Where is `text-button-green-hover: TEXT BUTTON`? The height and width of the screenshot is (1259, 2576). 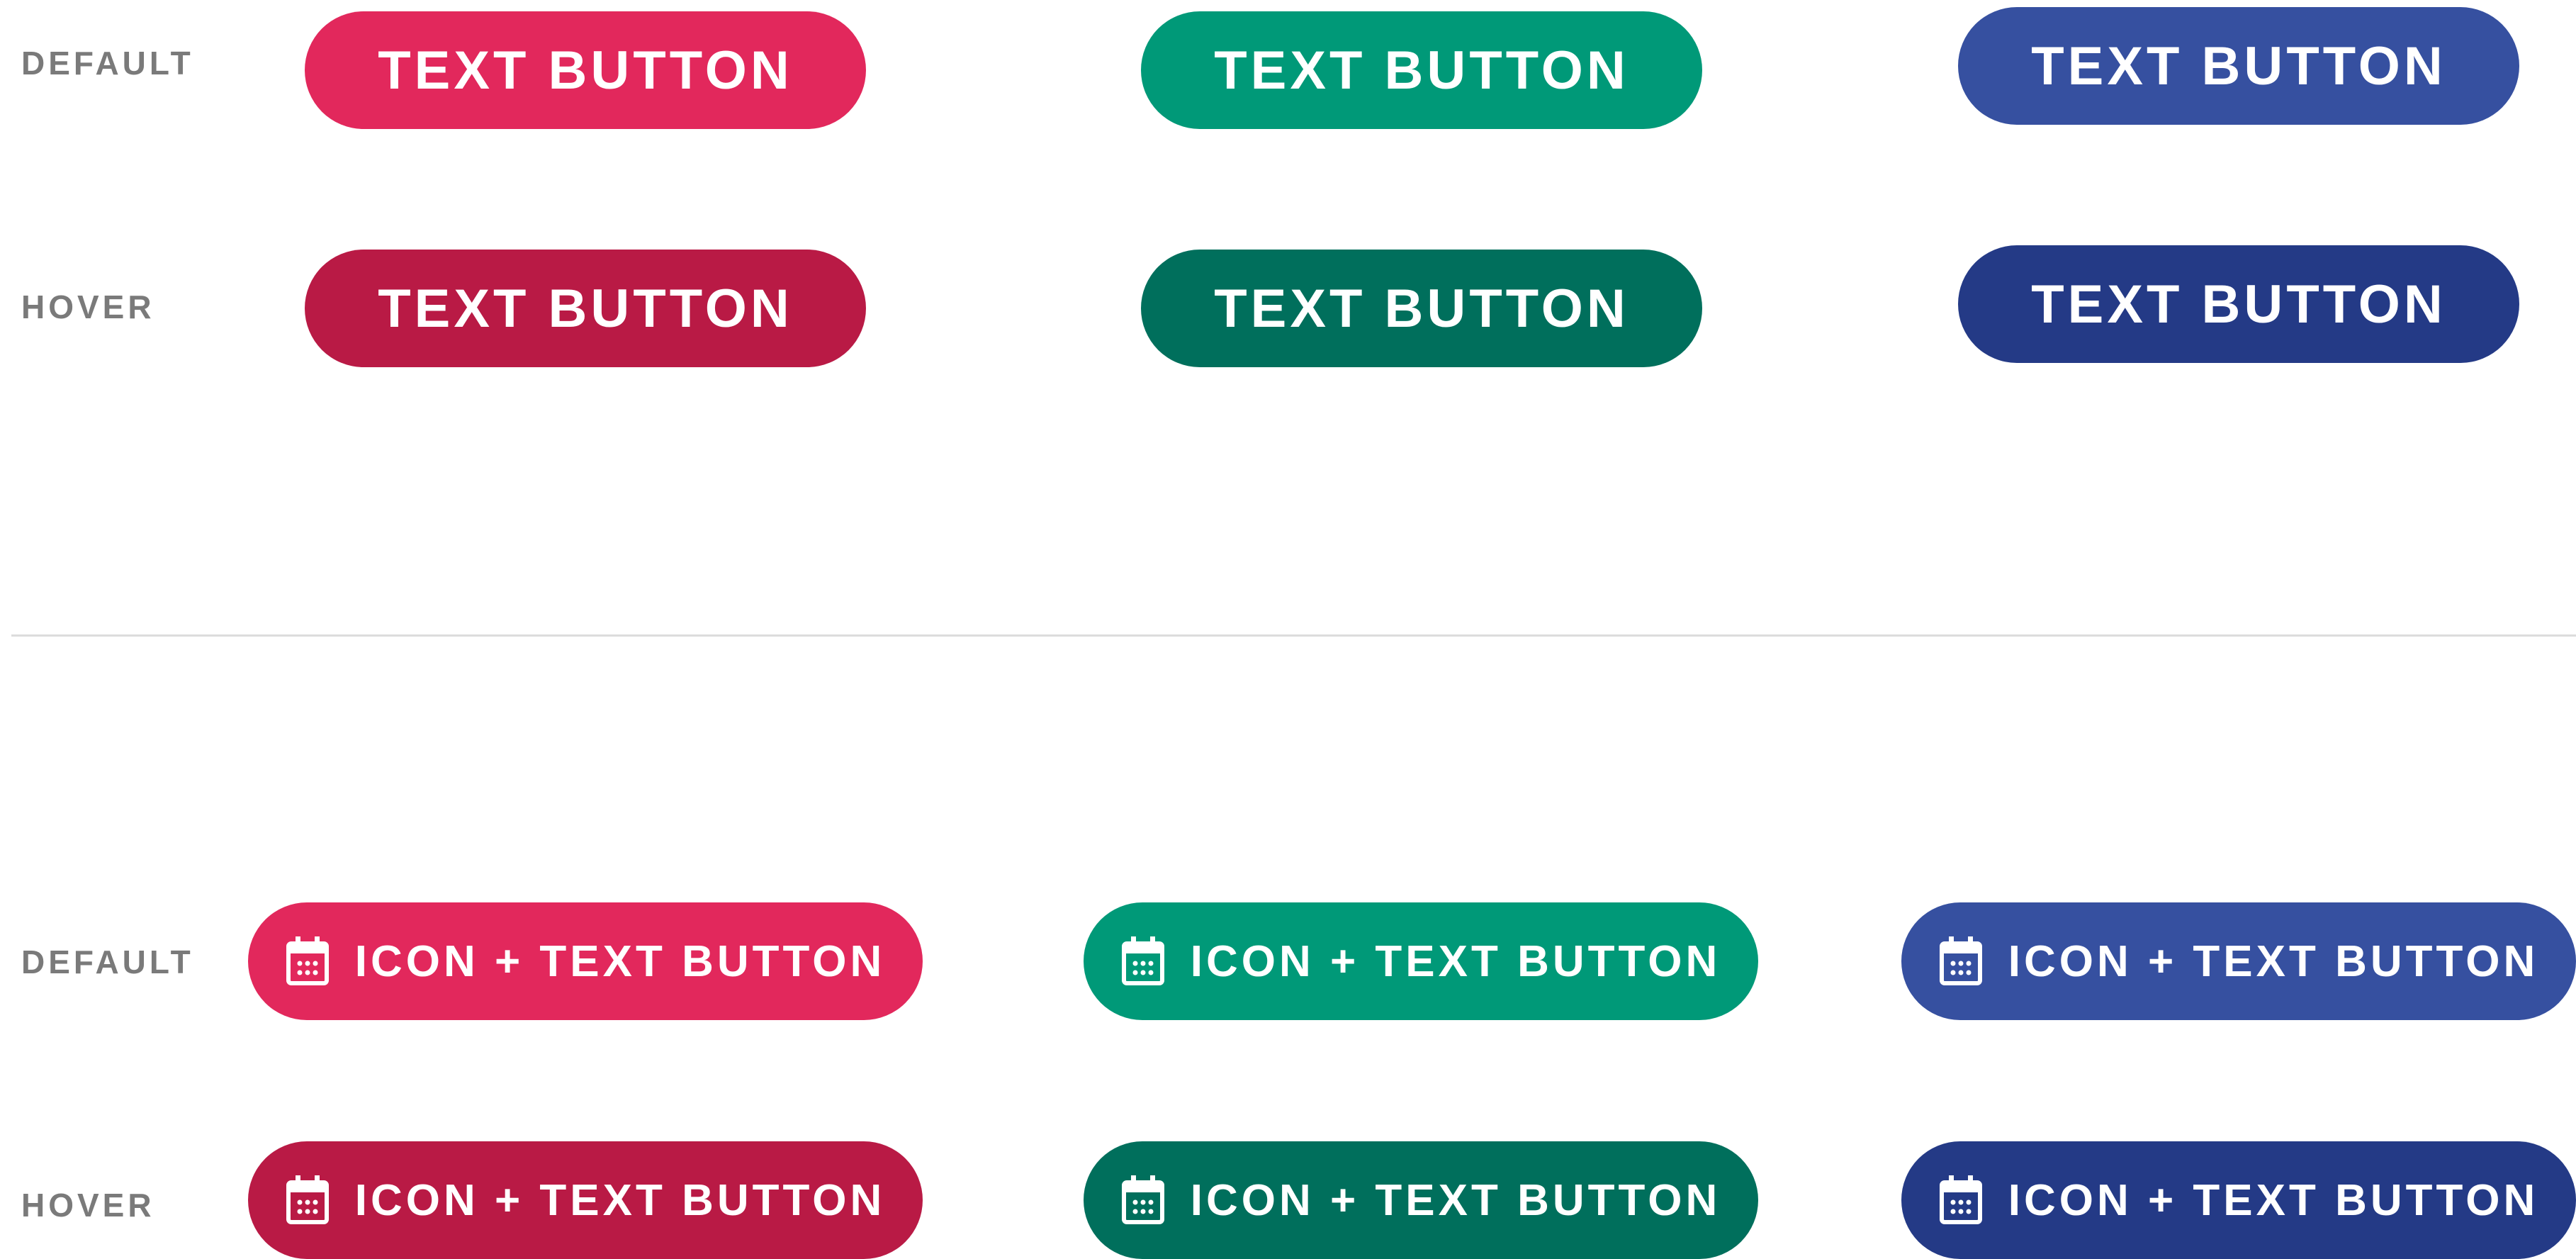
text-button-green-hover: TEXT BUTTON is located at coordinates (1421, 308).